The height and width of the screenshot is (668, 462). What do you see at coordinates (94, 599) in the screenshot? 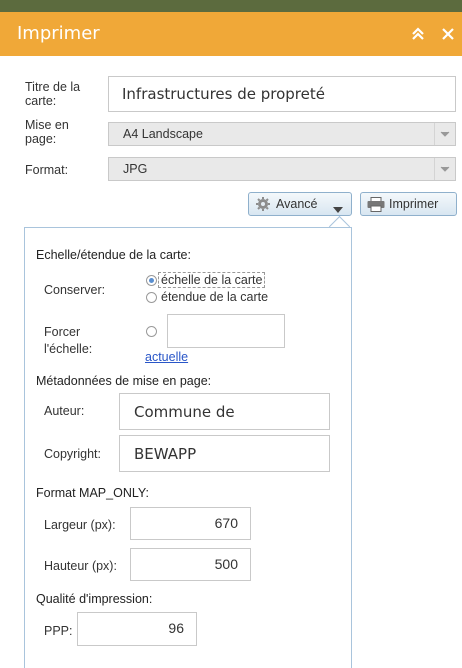
I see `quality-section-title: Qualité d'impression:` at bounding box center [94, 599].